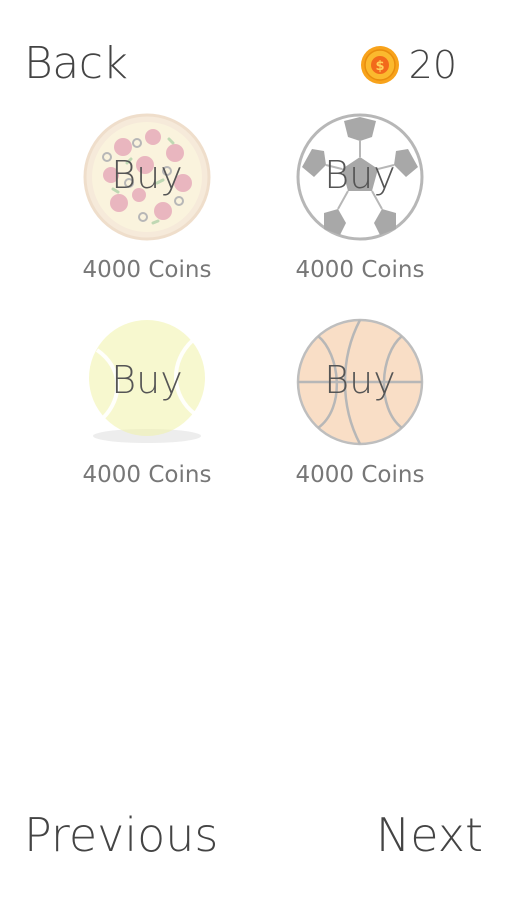 The image size is (507, 900). I want to click on shop-item-tennis-ball: Buy 4000 Coins, so click(147, 408).